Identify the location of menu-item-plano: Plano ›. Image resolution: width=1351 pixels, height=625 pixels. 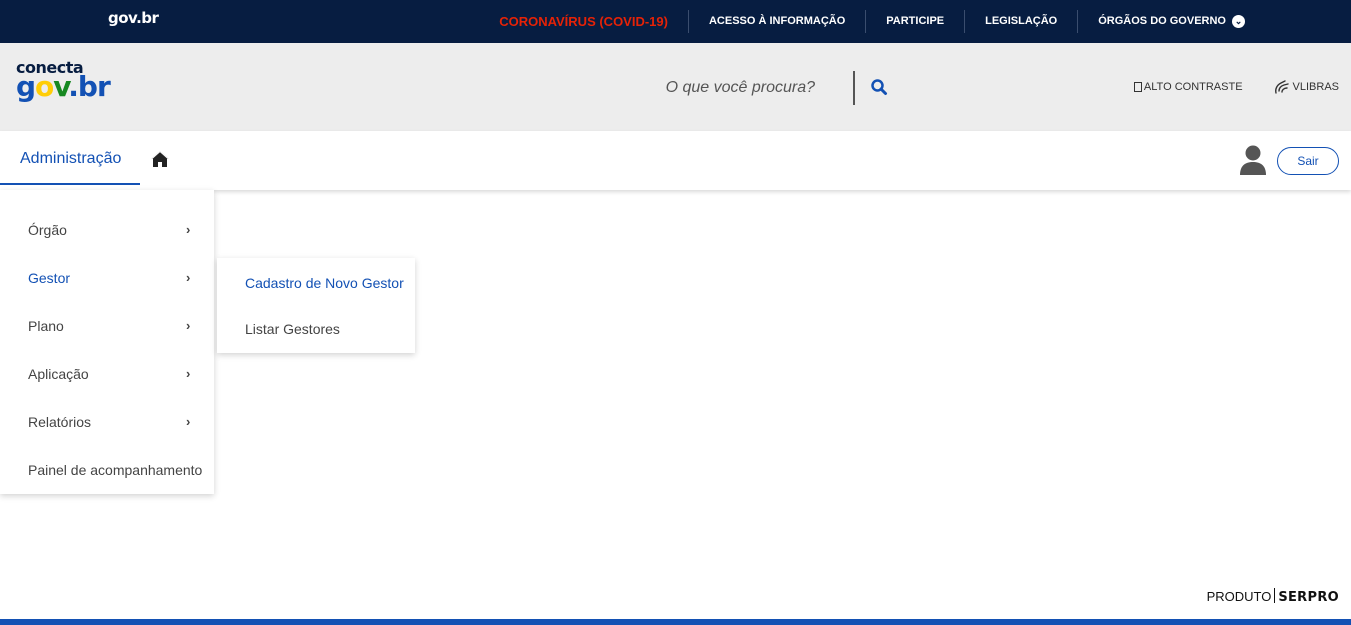
(107, 326).